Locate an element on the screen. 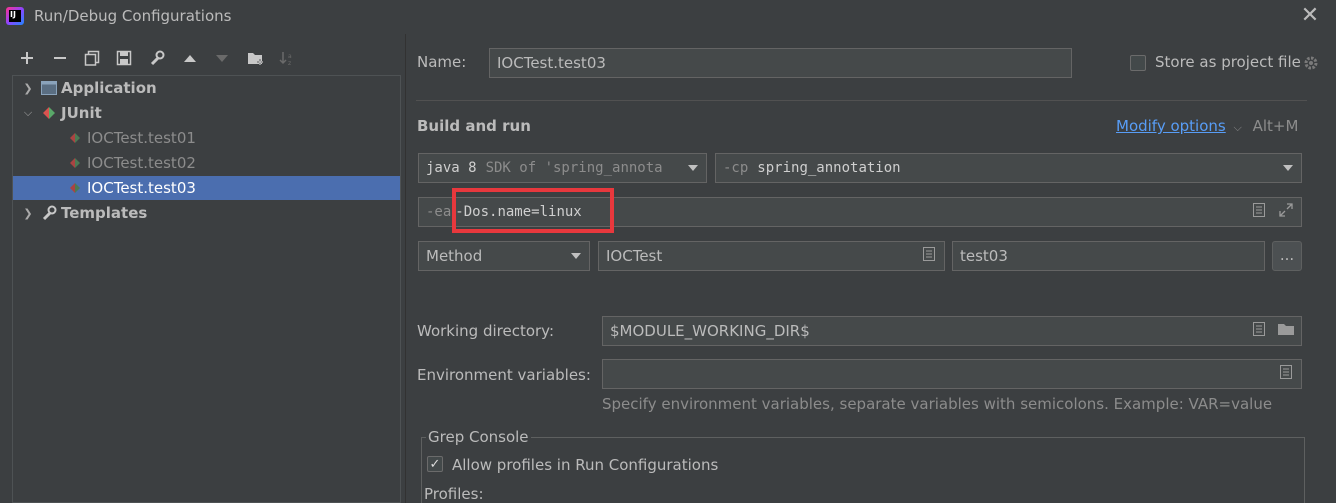 This screenshot has width=1336, height=503. grep-console-title: Grep Console is located at coordinates (478, 437).